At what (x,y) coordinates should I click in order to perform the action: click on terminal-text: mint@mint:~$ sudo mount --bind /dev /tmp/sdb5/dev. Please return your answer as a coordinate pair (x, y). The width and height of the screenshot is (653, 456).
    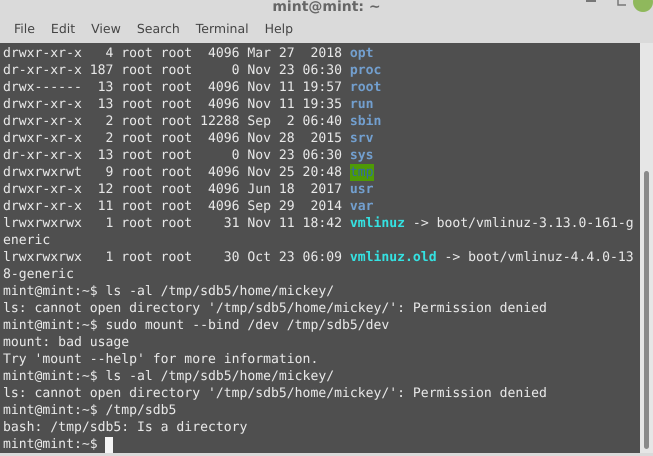
    Looking at the image, I should click on (196, 325).